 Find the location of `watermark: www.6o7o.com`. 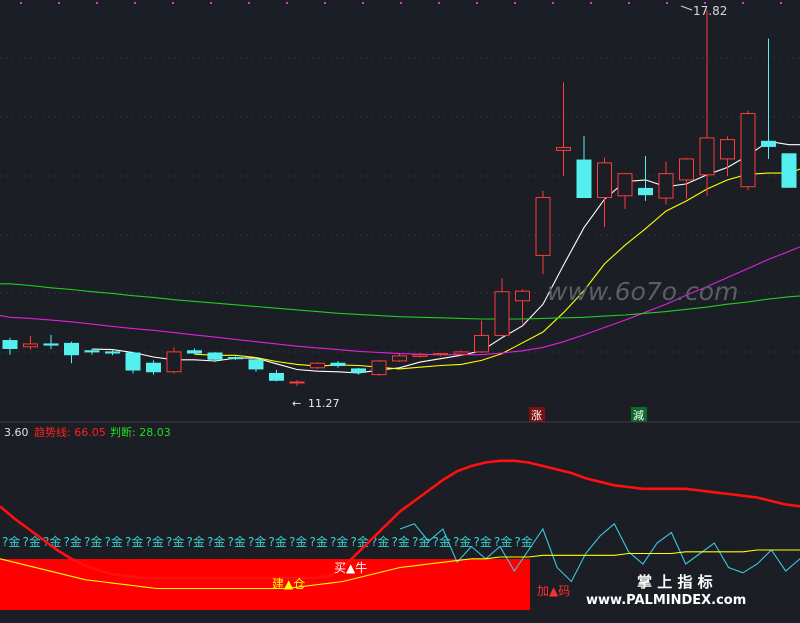

watermark: www.6o7o.com is located at coordinates (642, 291).